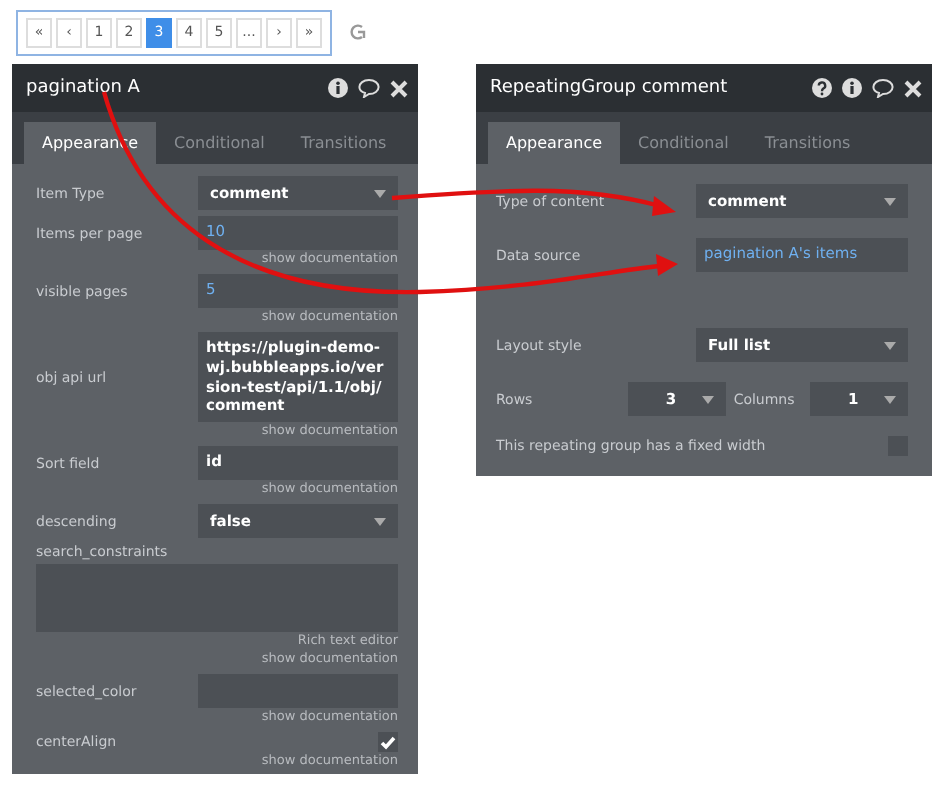  Describe the element at coordinates (357, 32) in the screenshot. I see `group-icon` at that location.